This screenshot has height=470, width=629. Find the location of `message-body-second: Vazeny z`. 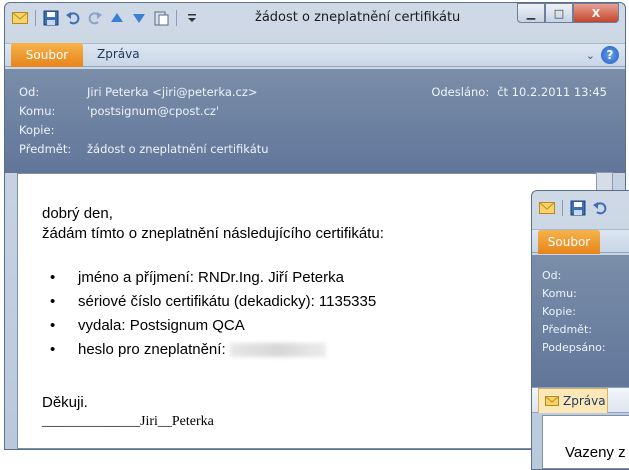

message-body-second: Vazeny z is located at coordinates (585, 442).